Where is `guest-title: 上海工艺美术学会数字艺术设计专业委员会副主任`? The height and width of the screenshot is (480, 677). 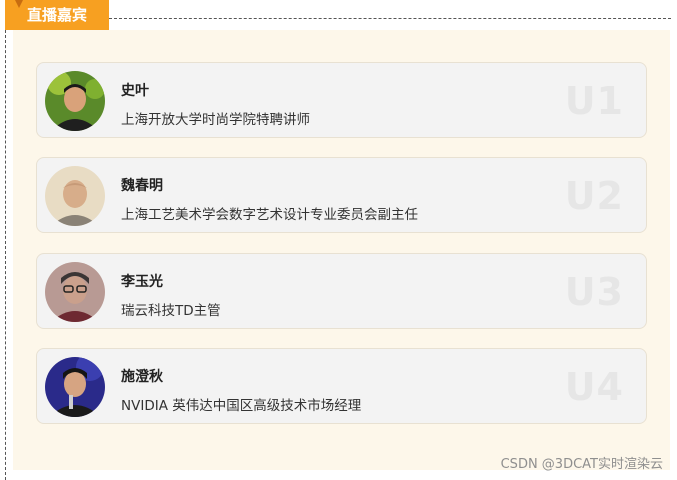
guest-title: 上海工艺美术学会数字艺术设计专业委员会副主任 is located at coordinates (269, 215).